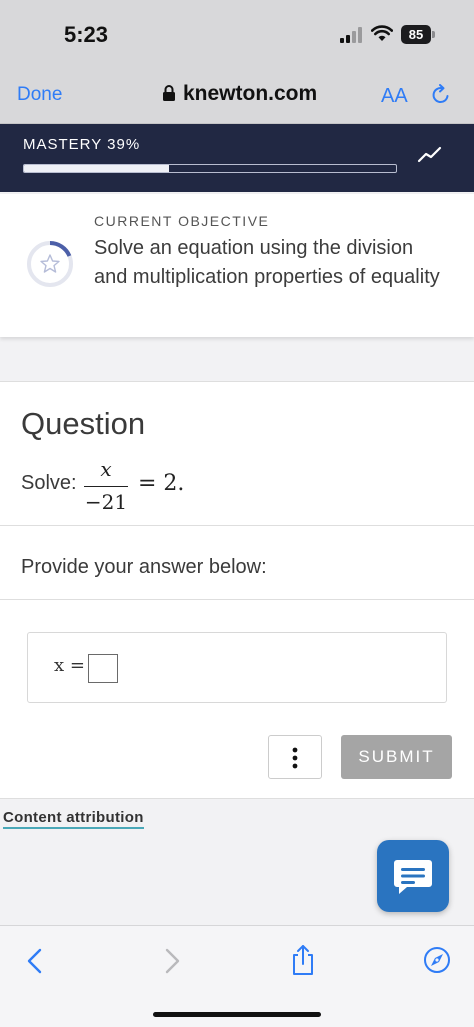 The image size is (474, 1027). I want to click on home-indicator, so click(237, 1014).